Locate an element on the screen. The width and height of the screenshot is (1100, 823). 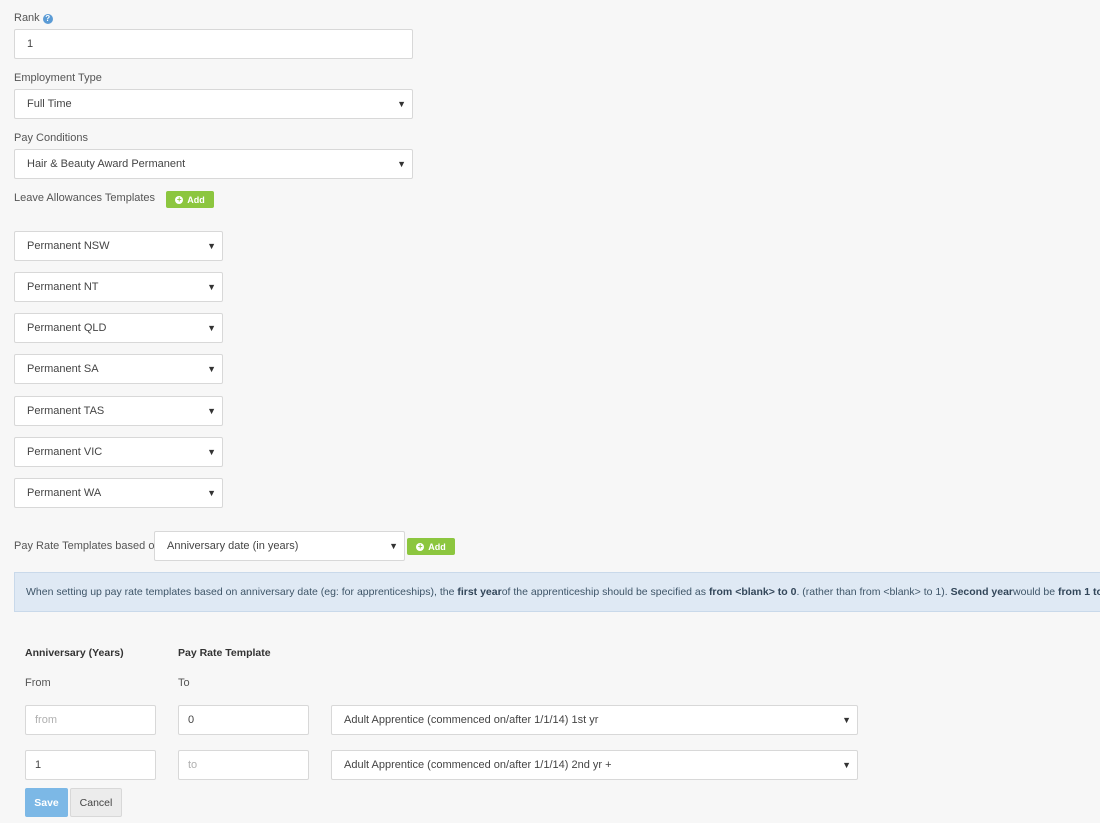
sub-header-from: From is located at coordinates (38, 683).